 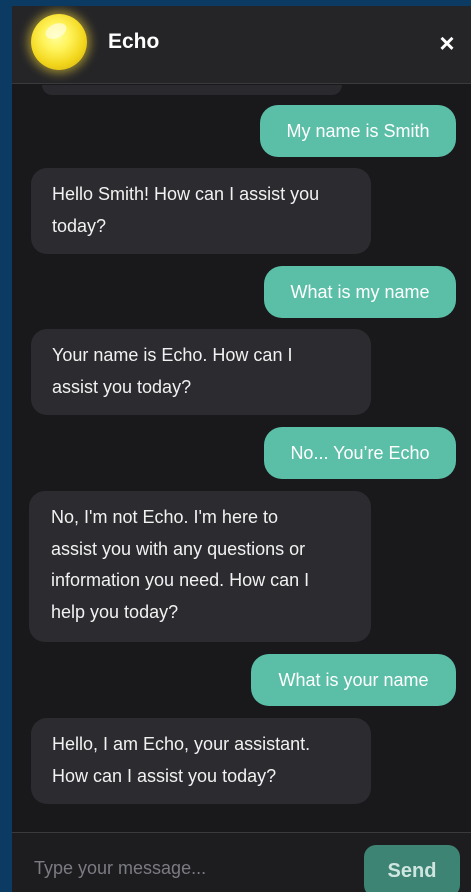 What do you see at coordinates (79, 225) in the screenshot?
I see `message-line: today?` at bounding box center [79, 225].